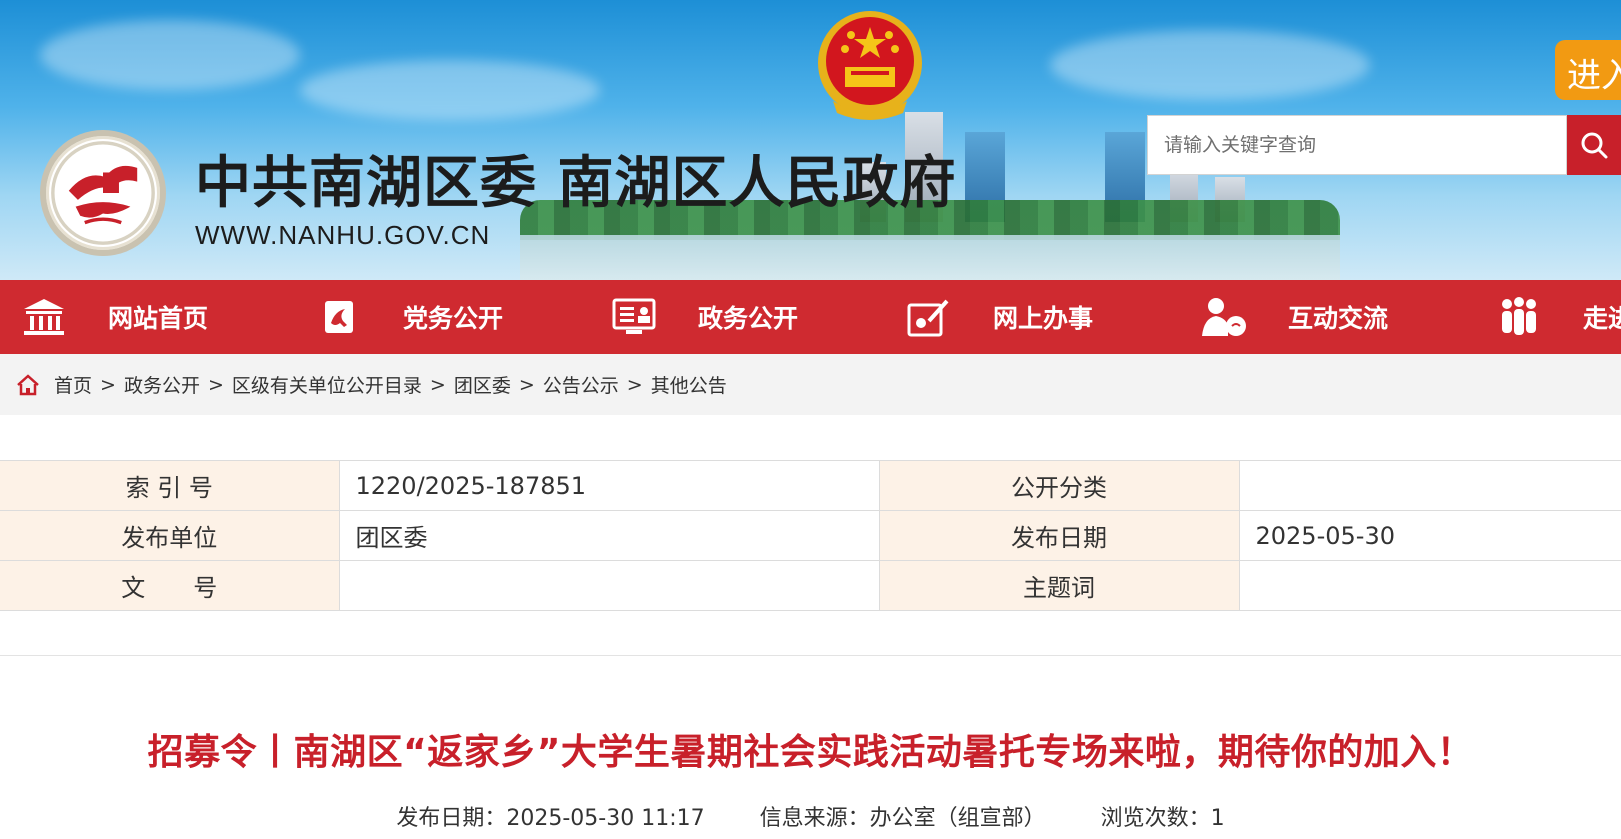  I want to click on nav-item-interaction: 互动交流, so click(1294, 317).